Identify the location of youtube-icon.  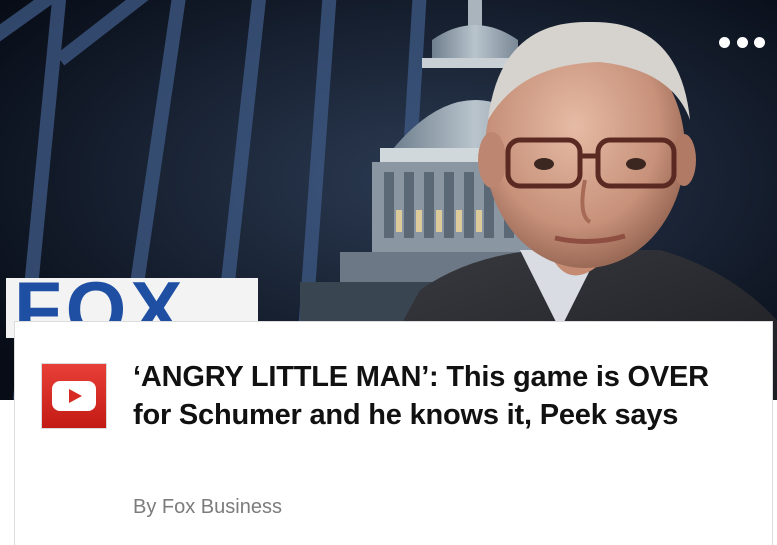
(74, 396).